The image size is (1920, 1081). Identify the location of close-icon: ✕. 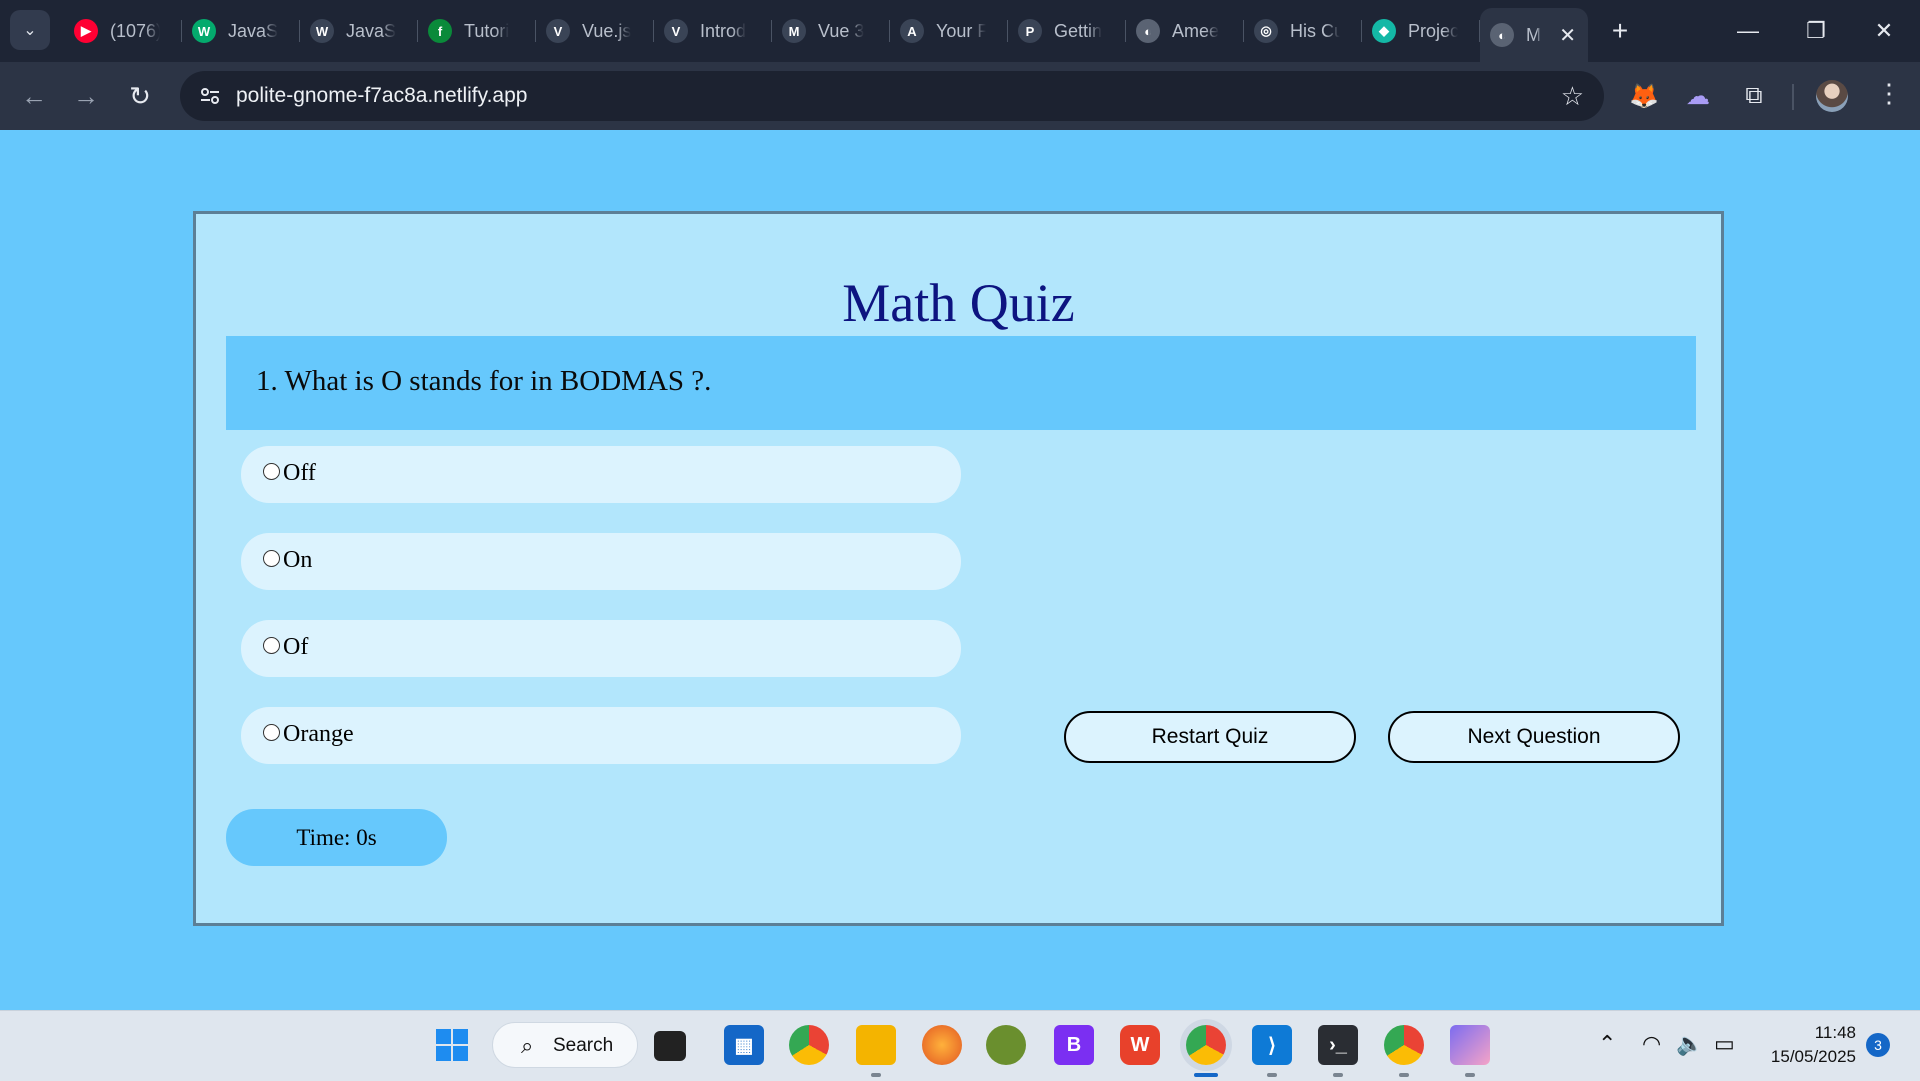
(1884, 30).